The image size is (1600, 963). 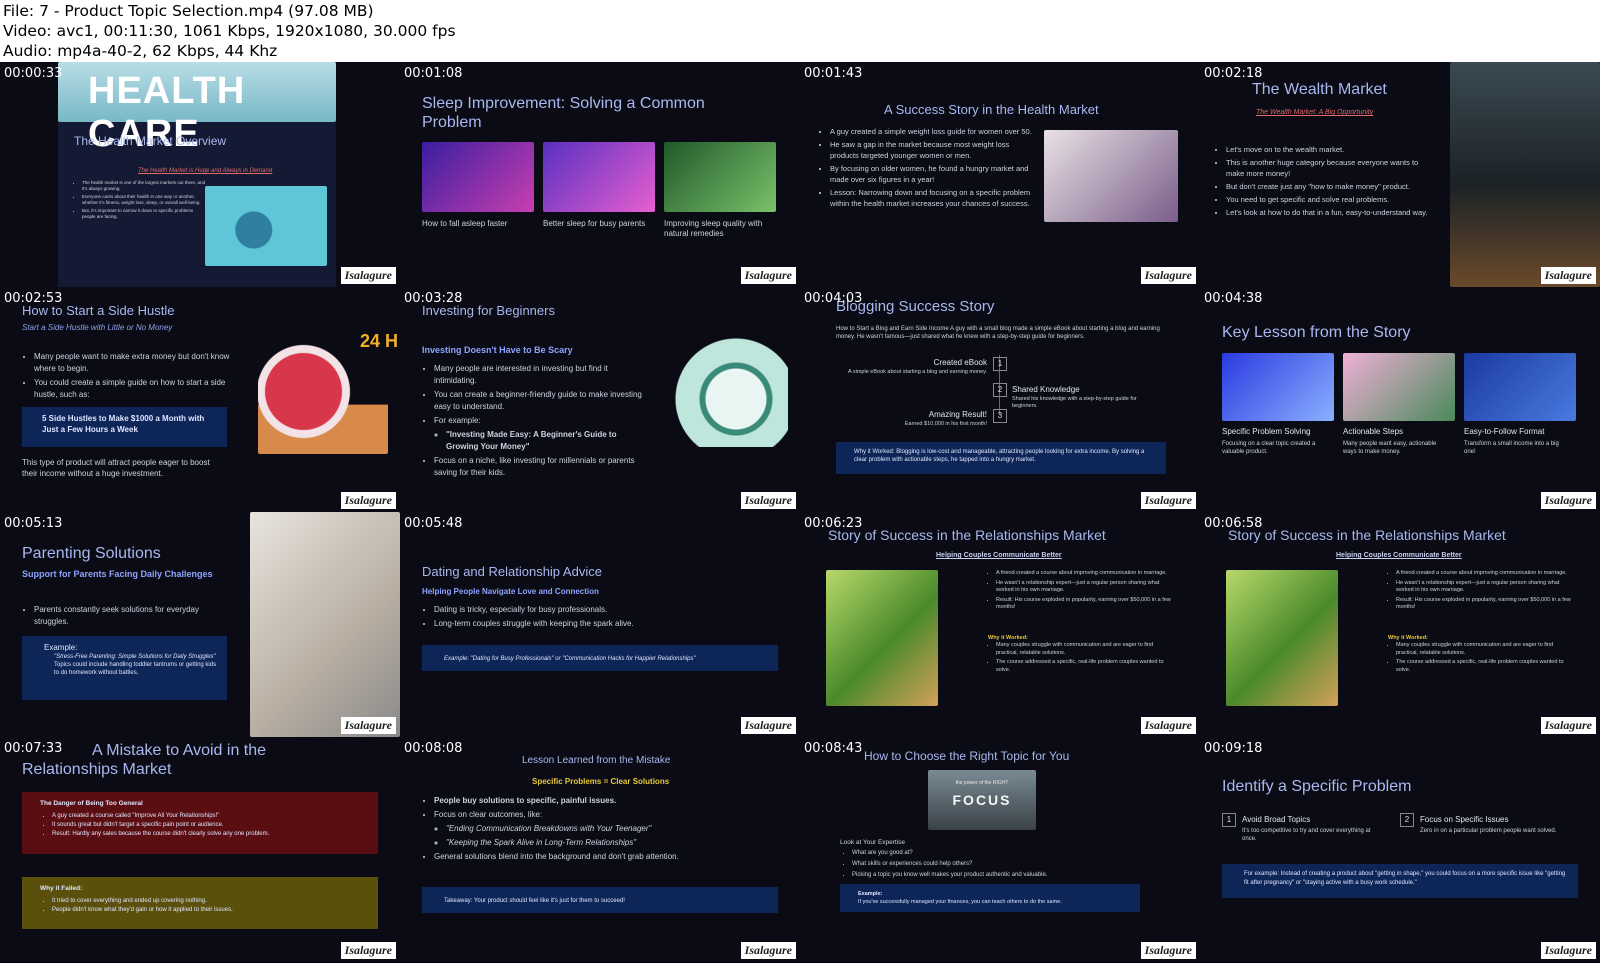 I want to click on timestamp: 00:02:53, so click(x=33, y=298).